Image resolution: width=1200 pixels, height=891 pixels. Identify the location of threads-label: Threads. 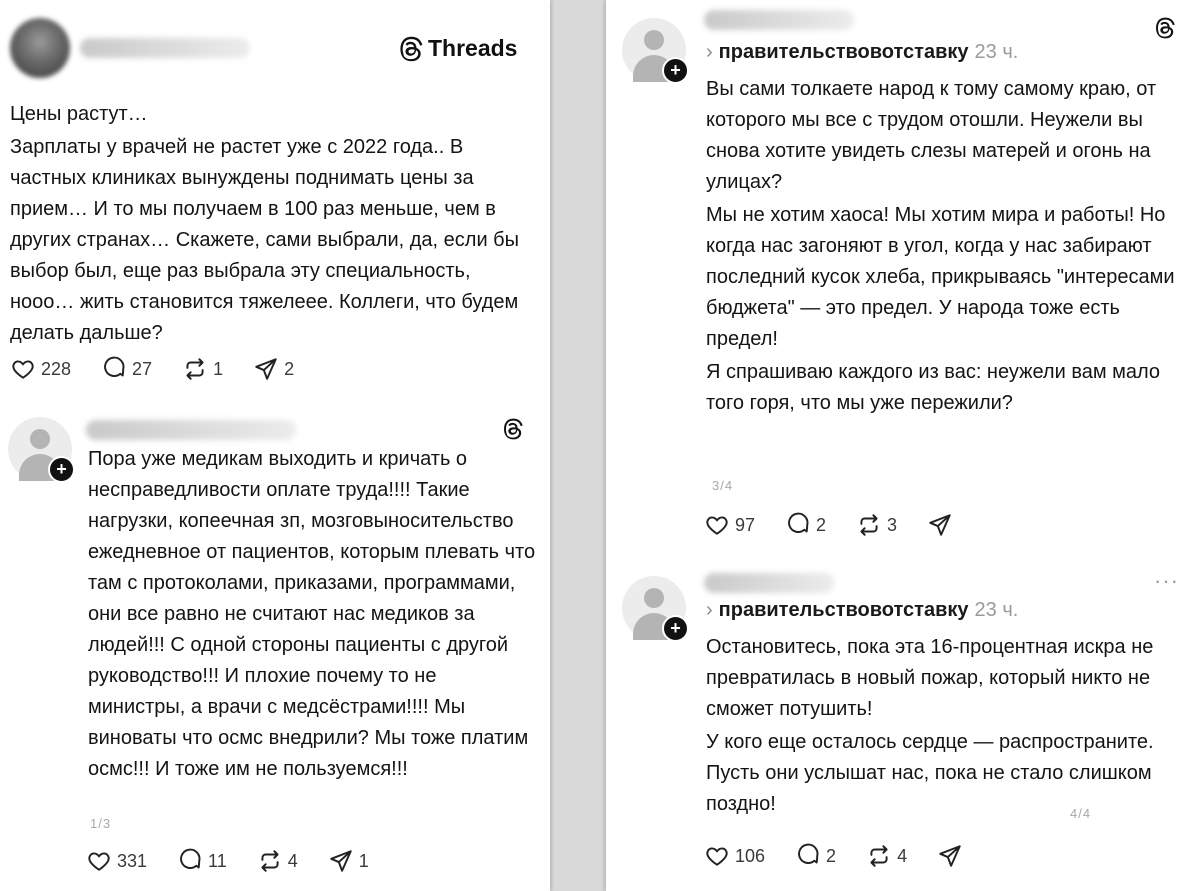
(473, 48).